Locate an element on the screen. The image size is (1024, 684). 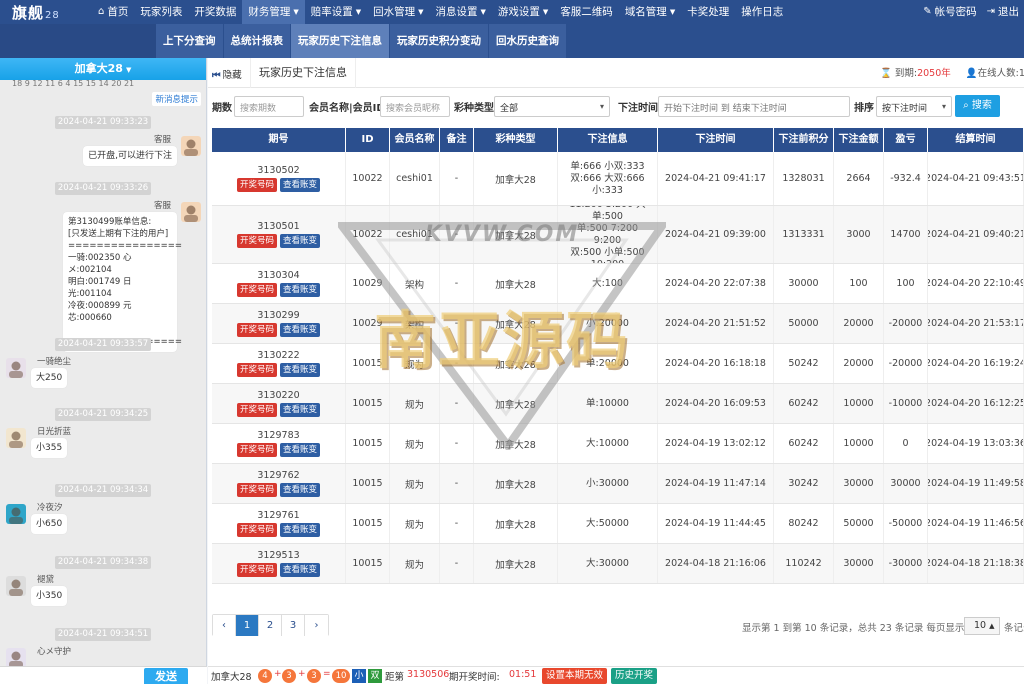
column-header-1: ID is located at coordinates (368, 140).